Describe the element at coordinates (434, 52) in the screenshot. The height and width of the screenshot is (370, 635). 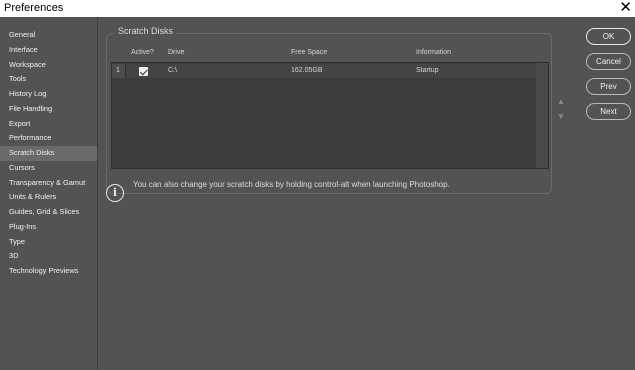
I see `column-information: Information` at that location.